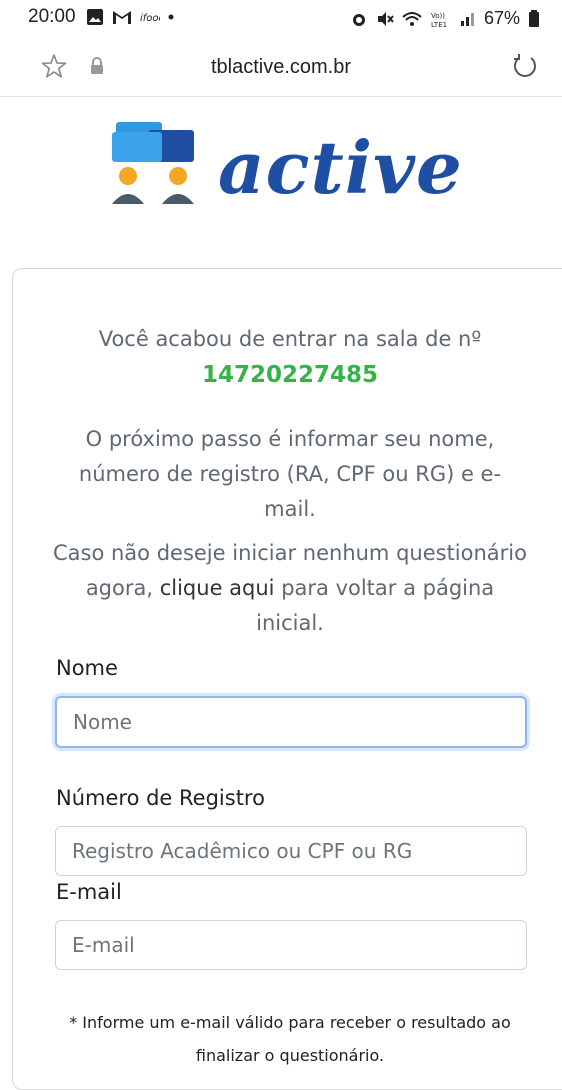 The image size is (562, 1090). Describe the element at coordinates (534, 18) in the screenshot. I see `battery-icon` at that location.